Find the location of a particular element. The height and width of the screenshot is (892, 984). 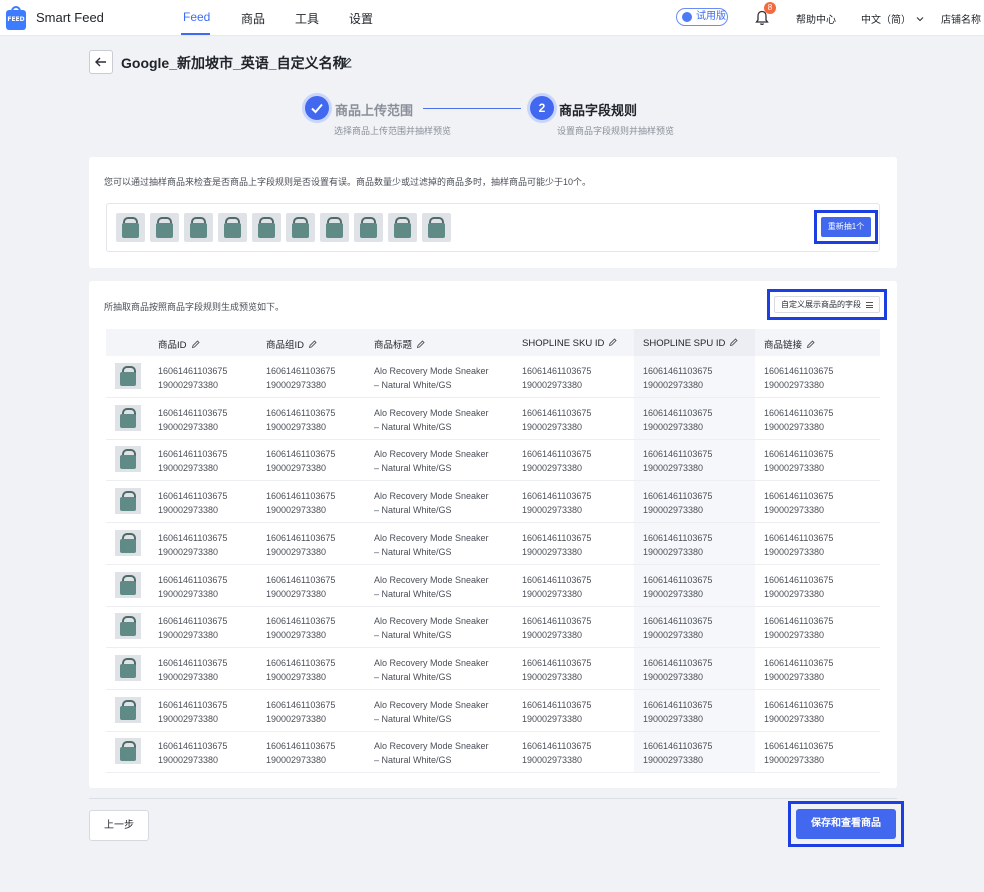

back-button is located at coordinates (101, 62).